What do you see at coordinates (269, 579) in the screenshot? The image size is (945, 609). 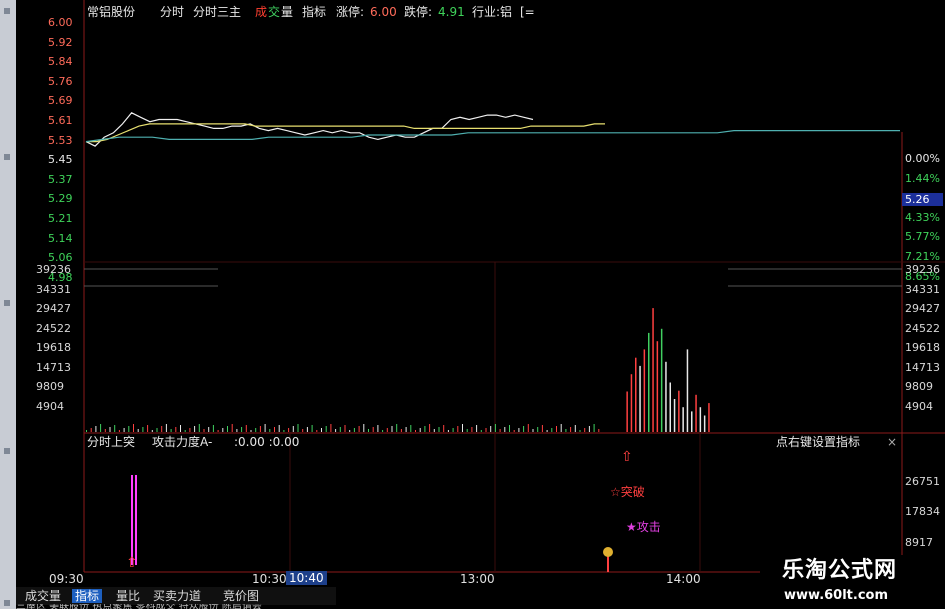 I see `time-label: 10:30` at bounding box center [269, 579].